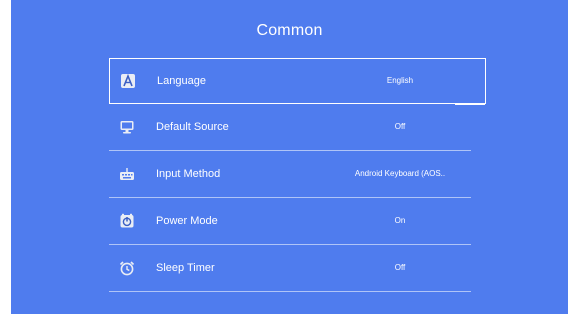 This screenshot has width=574, height=322. What do you see at coordinates (290, 269) in the screenshot?
I see `setting-row-sleep-timer: Sleep Timer Off` at bounding box center [290, 269].